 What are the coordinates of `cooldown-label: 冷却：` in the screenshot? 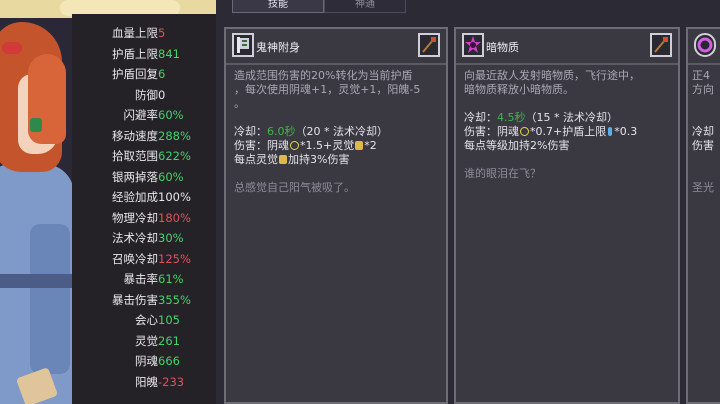 It's located at (250, 131).